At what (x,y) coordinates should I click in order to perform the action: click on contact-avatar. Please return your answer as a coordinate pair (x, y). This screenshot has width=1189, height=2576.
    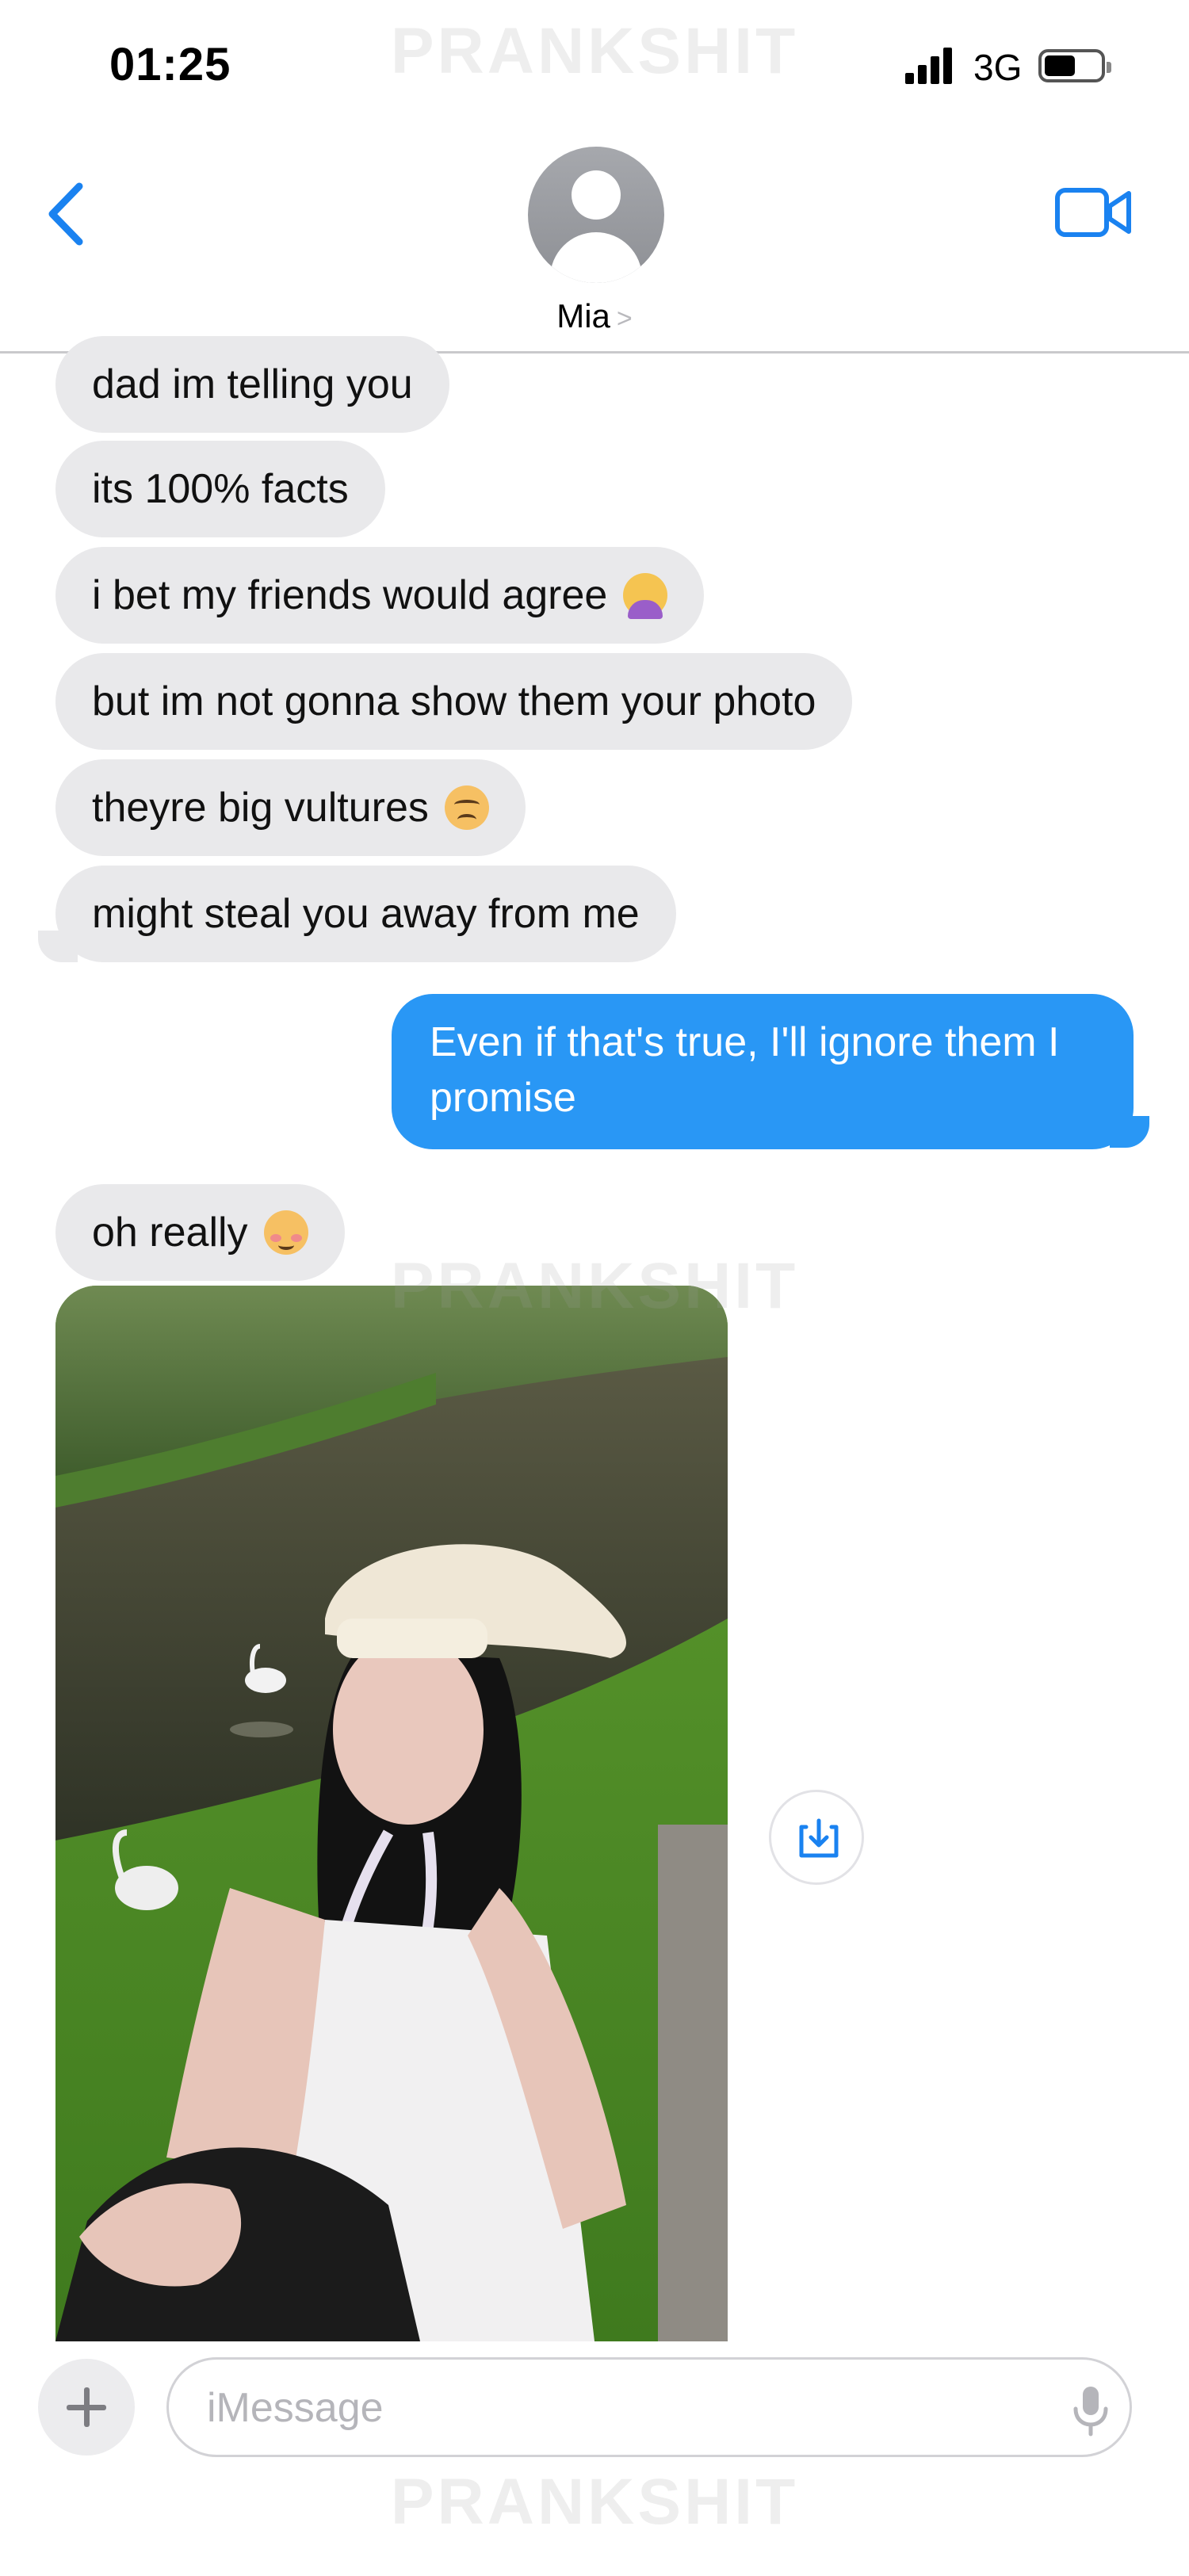
    Looking at the image, I should click on (596, 215).